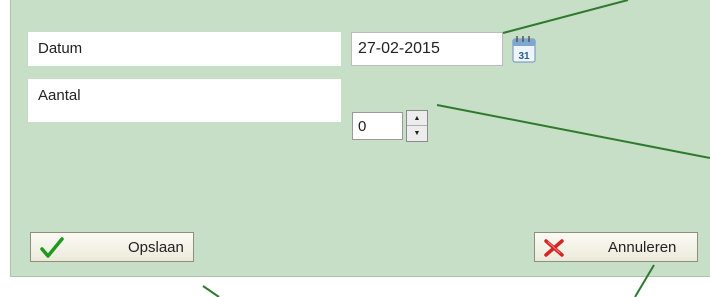  What do you see at coordinates (573, 131) in the screenshot?
I see `annotation-line-stepper` at bounding box center [573, 131].